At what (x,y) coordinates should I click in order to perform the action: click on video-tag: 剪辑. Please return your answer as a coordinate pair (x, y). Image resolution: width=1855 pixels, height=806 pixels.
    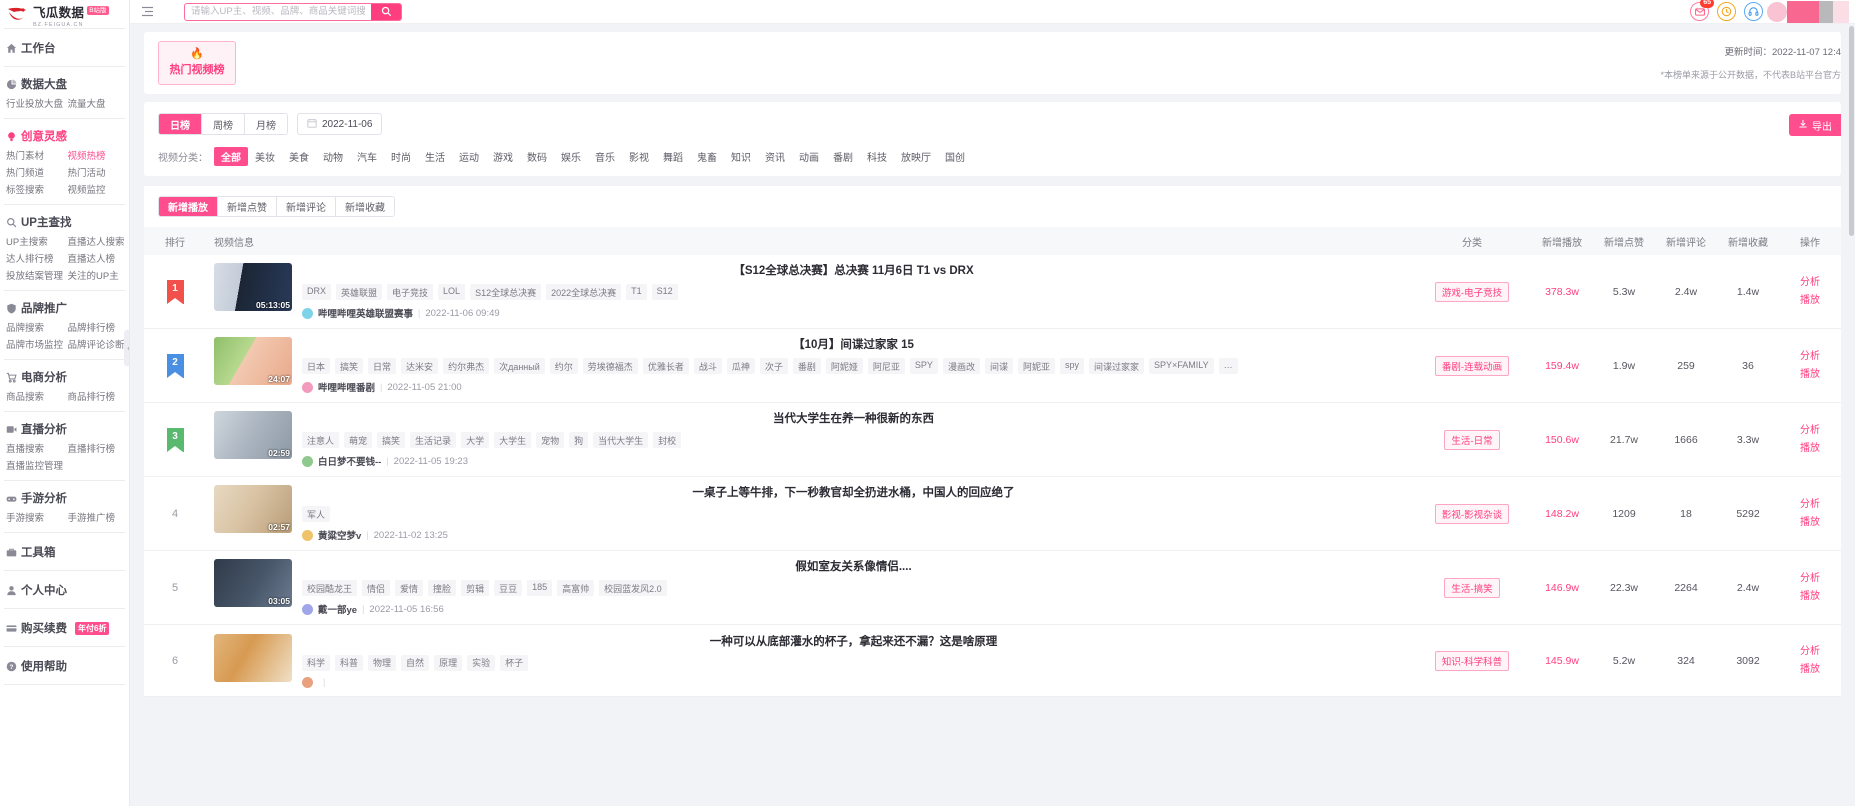
    Looking at the image, I should click on (475, 588).